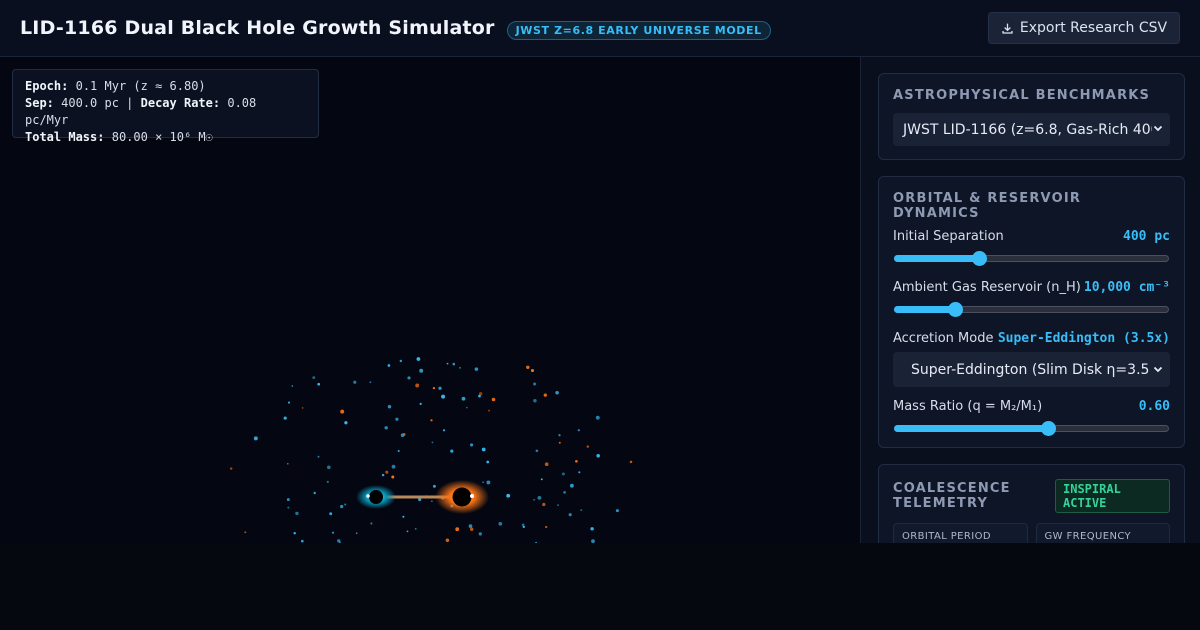 Image resolution: width=1200 pixels, height=630 pixels. Describe the element at coordinates (165, 137) in the screenshot. I see `hud-mass-line: Total Mass: 80.00 × 10⁶ M☉` at that location.